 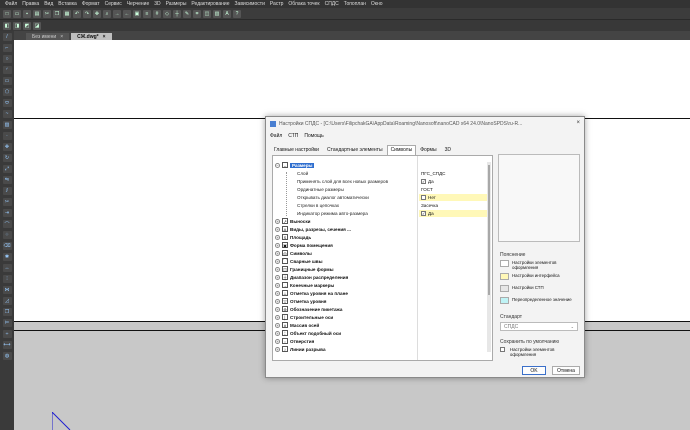 I want to click on rotate-icon: ↻, so click(x=7, y=158).